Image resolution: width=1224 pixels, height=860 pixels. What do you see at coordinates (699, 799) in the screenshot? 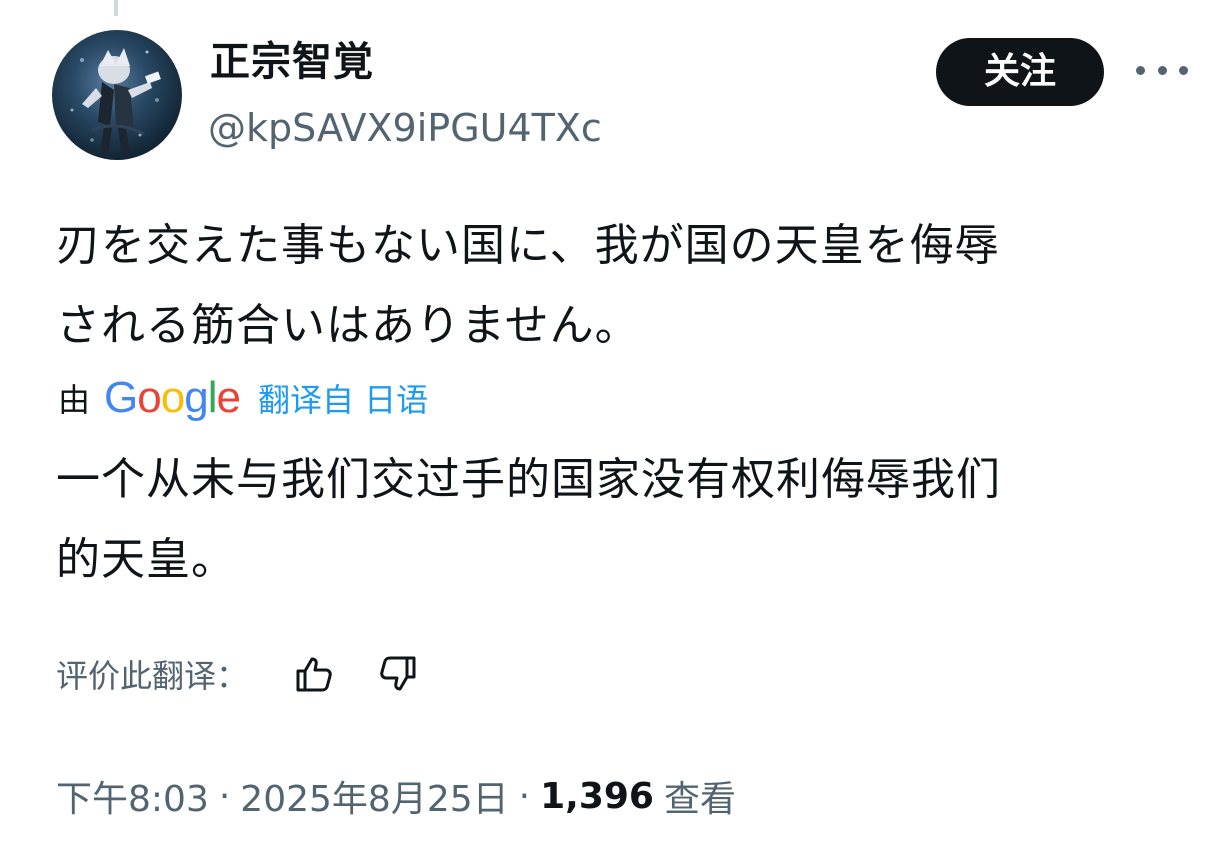
I see `views-label: 查看` at bounding box center [699, 799].